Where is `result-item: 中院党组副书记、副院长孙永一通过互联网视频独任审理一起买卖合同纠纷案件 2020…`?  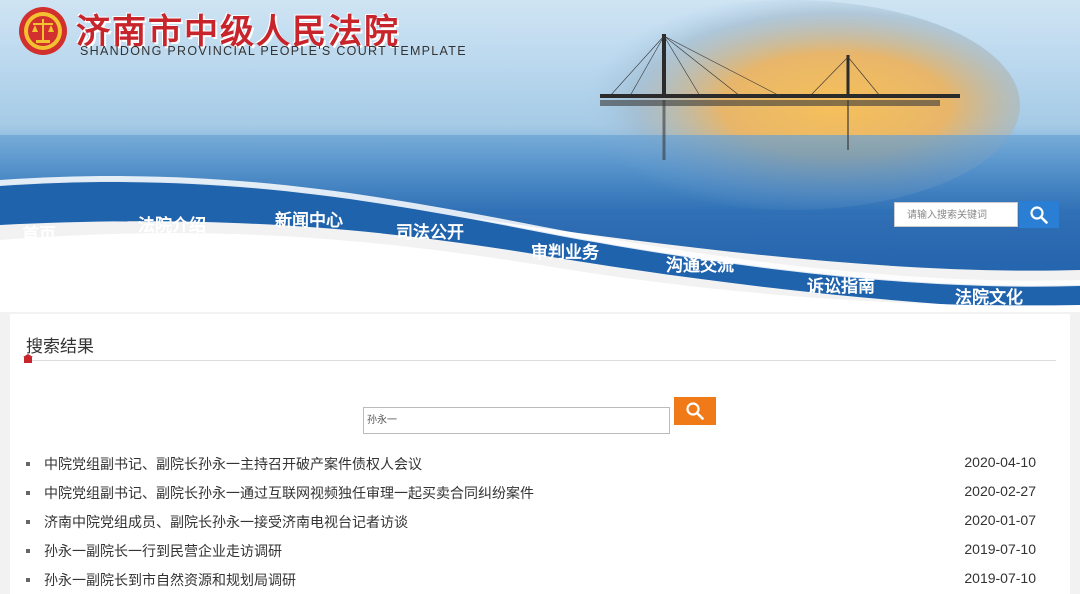
result-item: 中院党组副书记、副院长孙永一通过互联网视频独任审理一起买卖合同纠纷案件 2020… is located at coordinates (541, 493).